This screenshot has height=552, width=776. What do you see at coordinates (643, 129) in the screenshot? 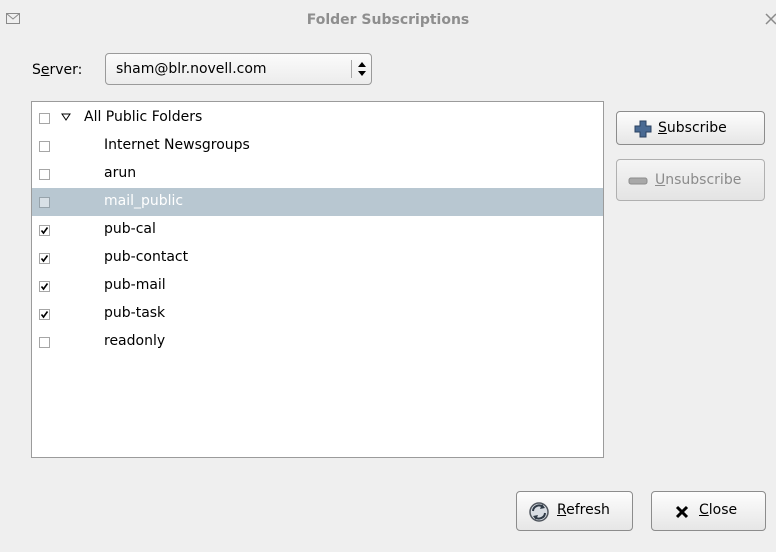
I see `plus-icon` at bounding box center [643, 129].